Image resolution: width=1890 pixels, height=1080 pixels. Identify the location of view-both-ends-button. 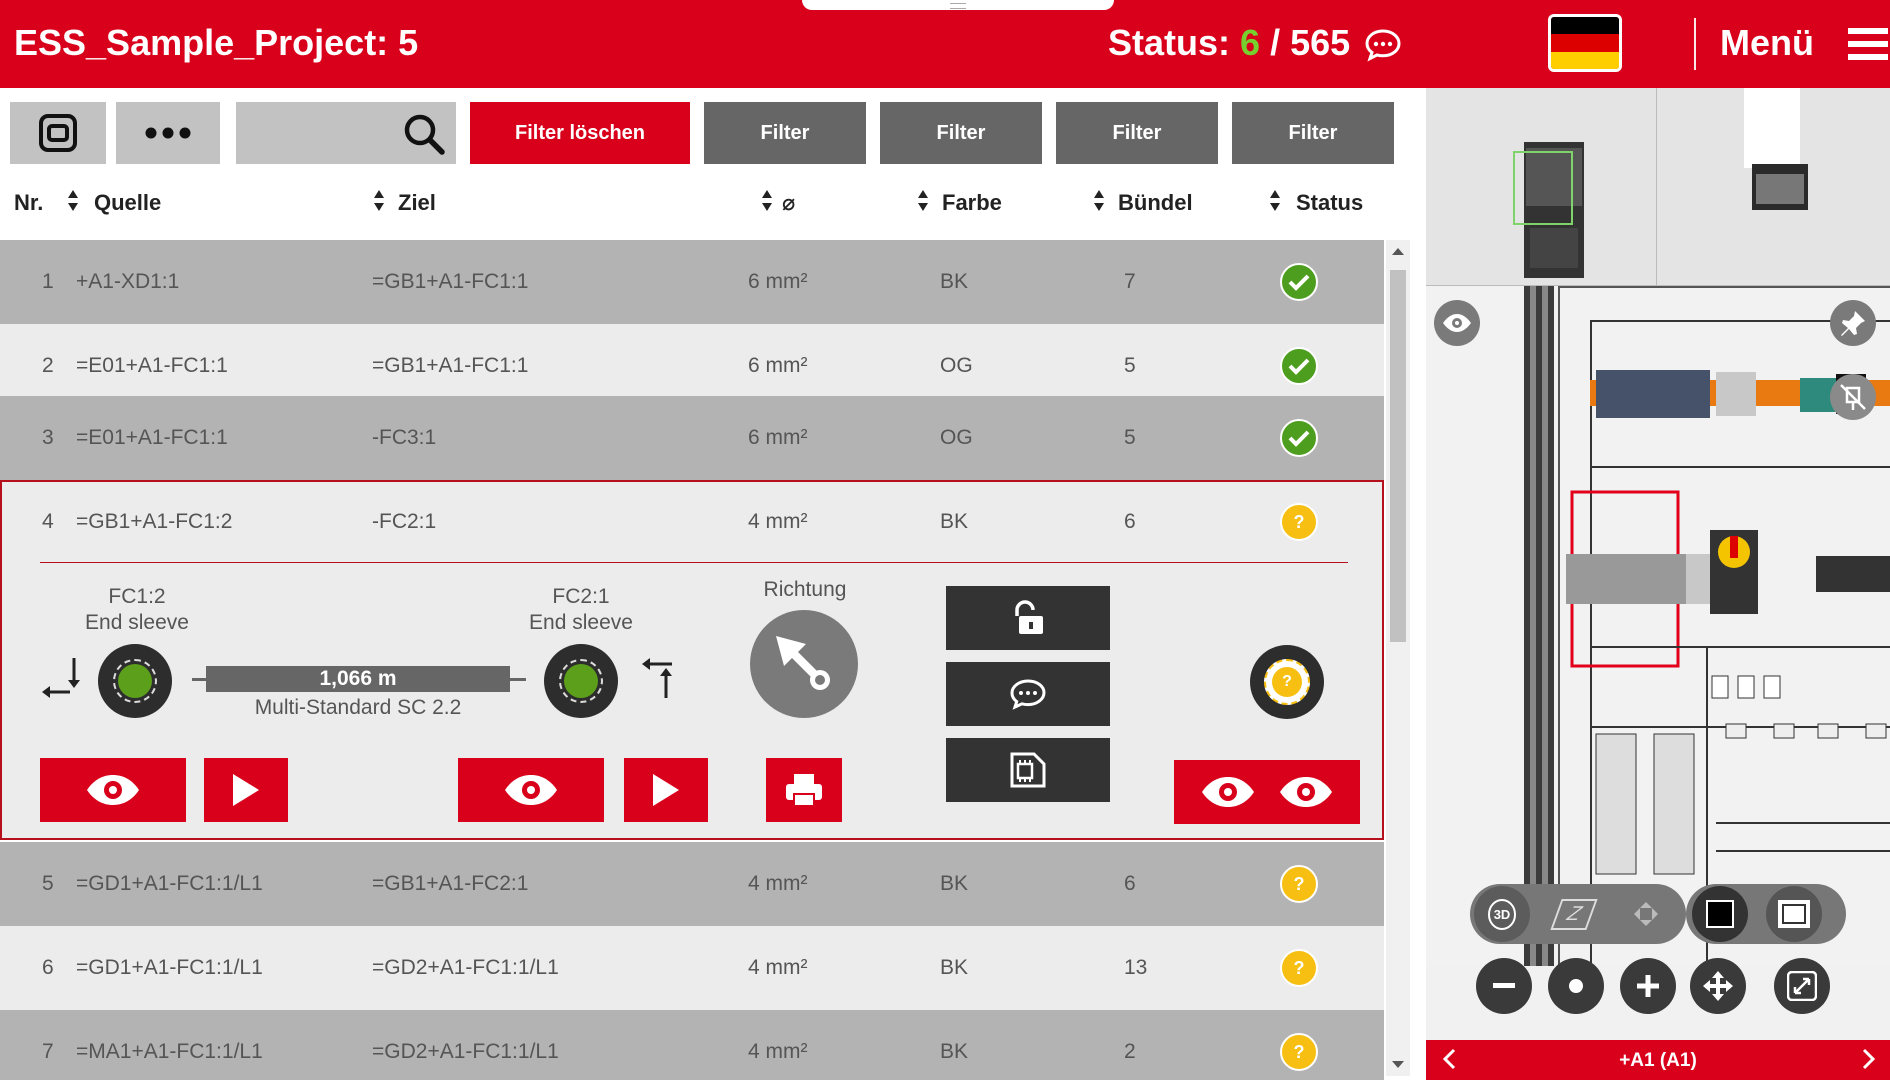
(1267, 792).